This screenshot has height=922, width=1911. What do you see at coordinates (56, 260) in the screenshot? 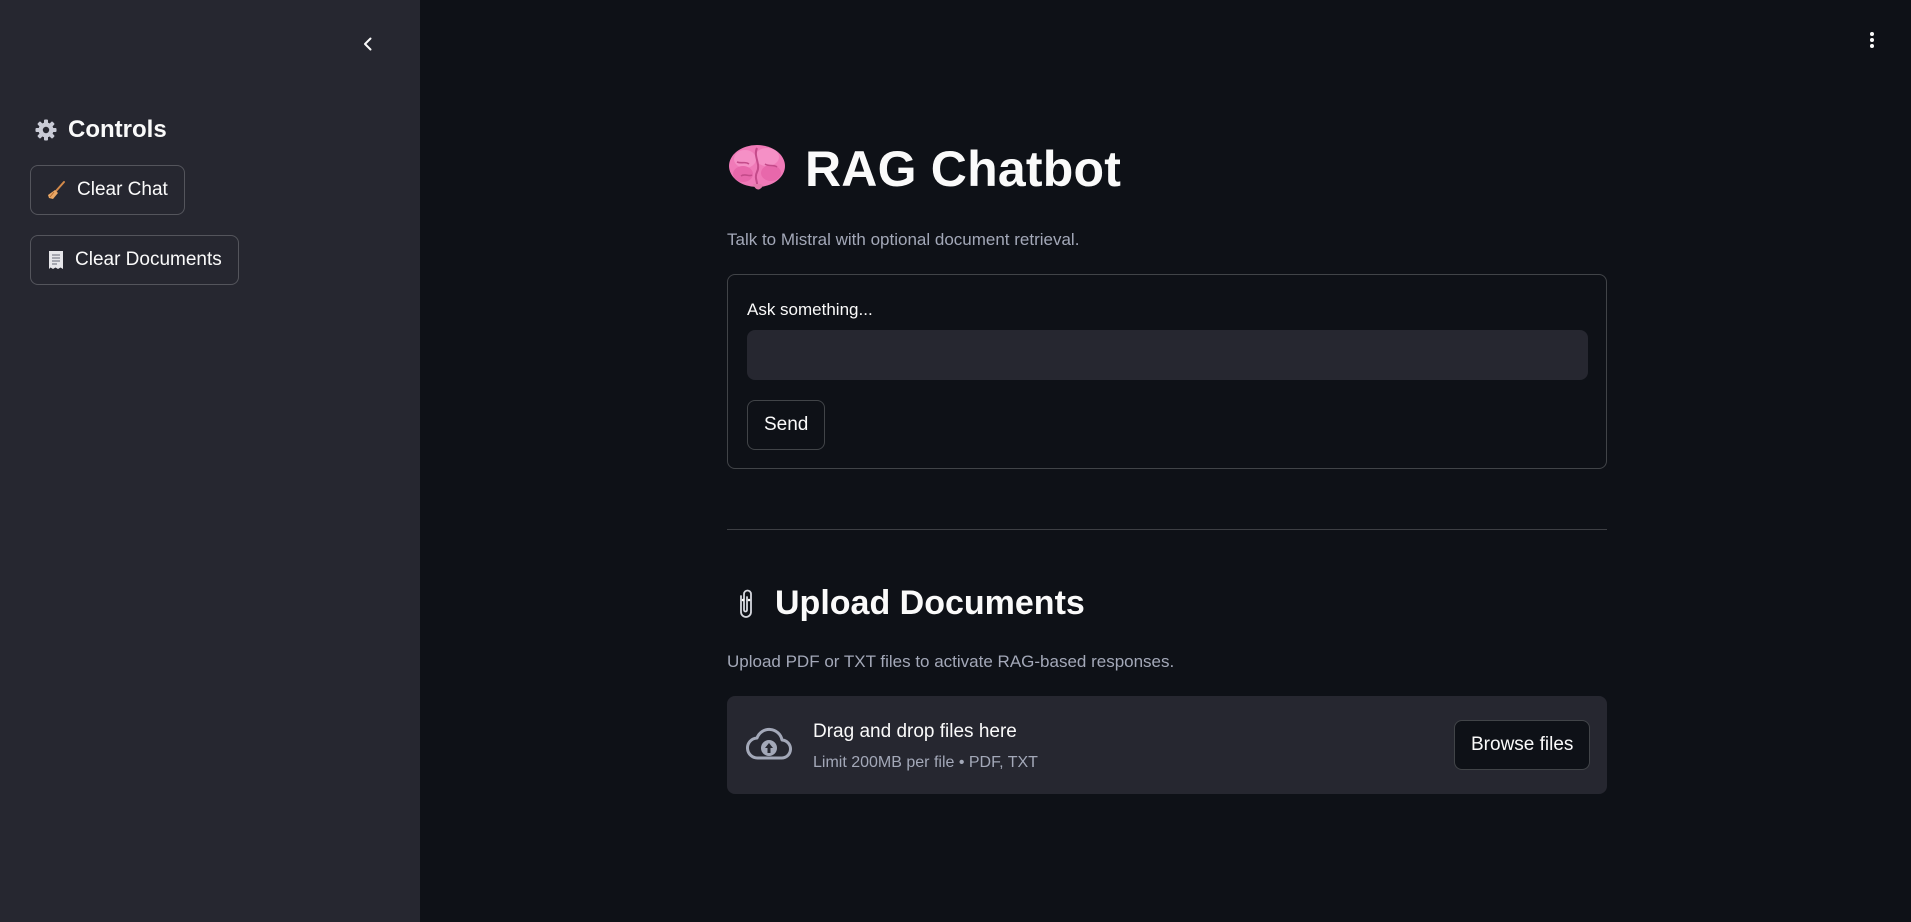
I see `receipt-icon` at bounding box center [56, 260].